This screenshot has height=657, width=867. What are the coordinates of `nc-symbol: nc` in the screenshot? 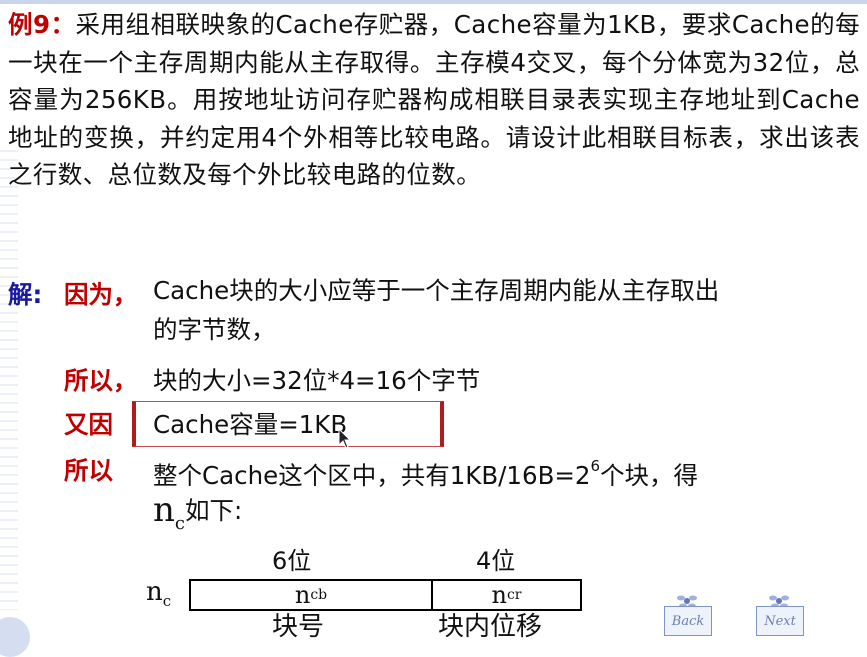 It's located at (169, 512).